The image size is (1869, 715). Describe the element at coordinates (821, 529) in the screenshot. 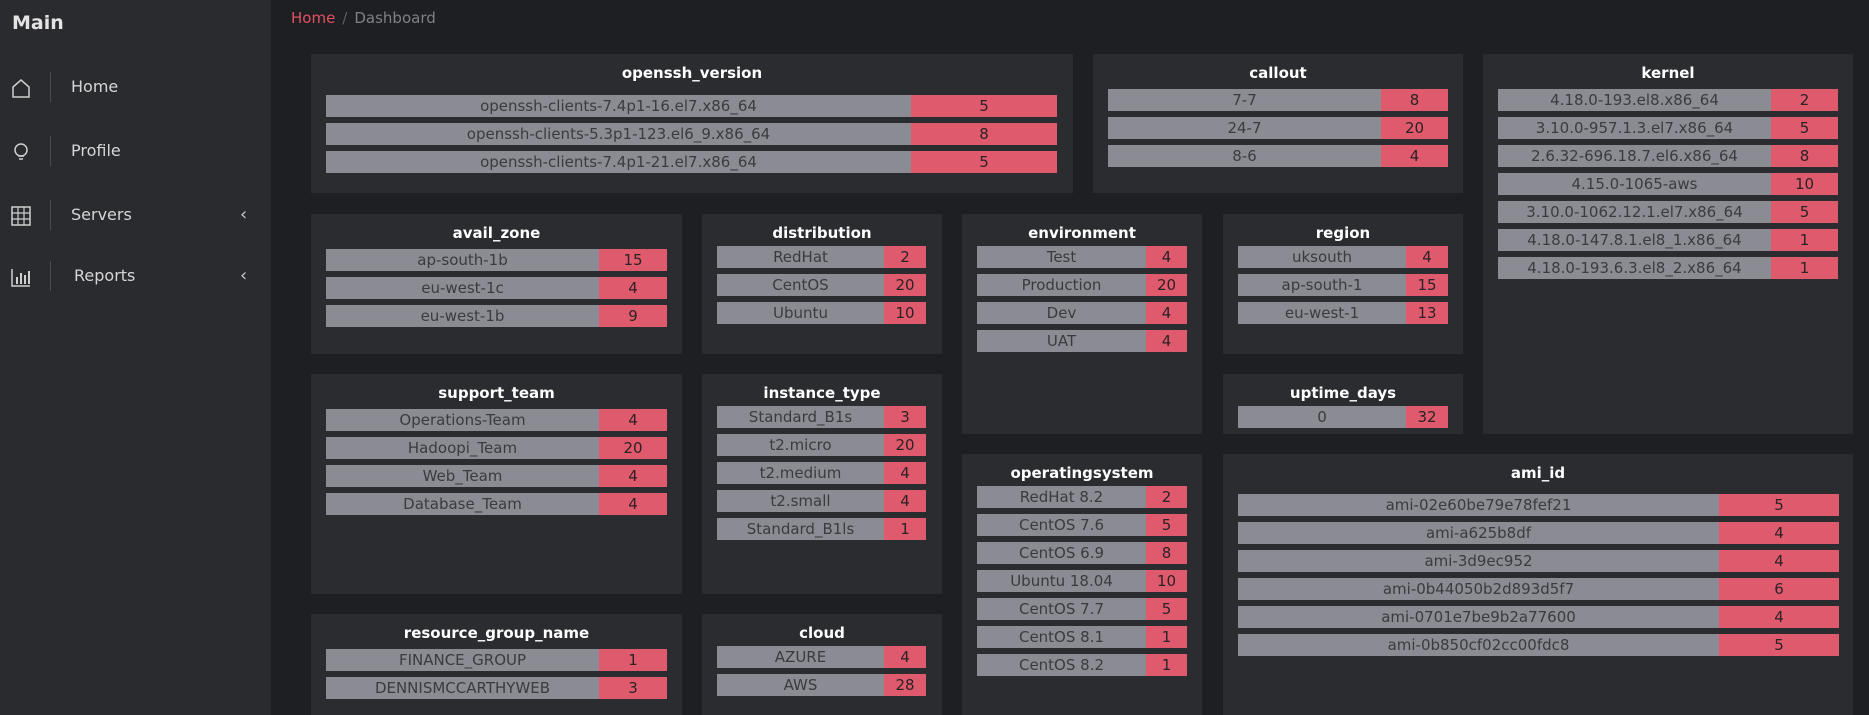

I see `list-item: Standard_B1ls 1` at that location.